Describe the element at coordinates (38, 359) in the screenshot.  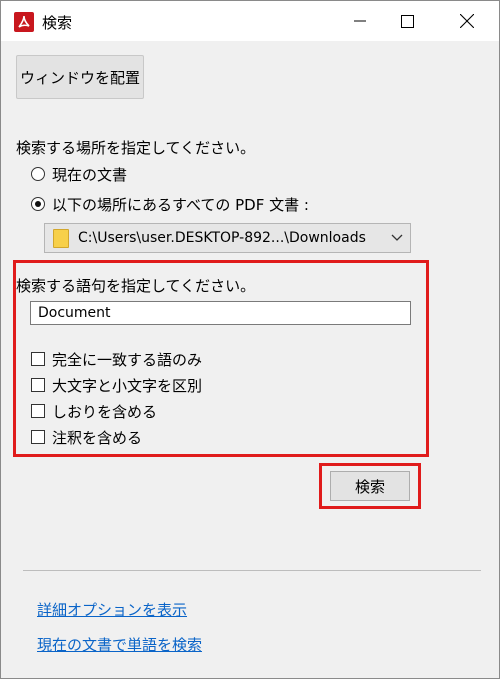
I see `checkbox-whole-words` at that location.